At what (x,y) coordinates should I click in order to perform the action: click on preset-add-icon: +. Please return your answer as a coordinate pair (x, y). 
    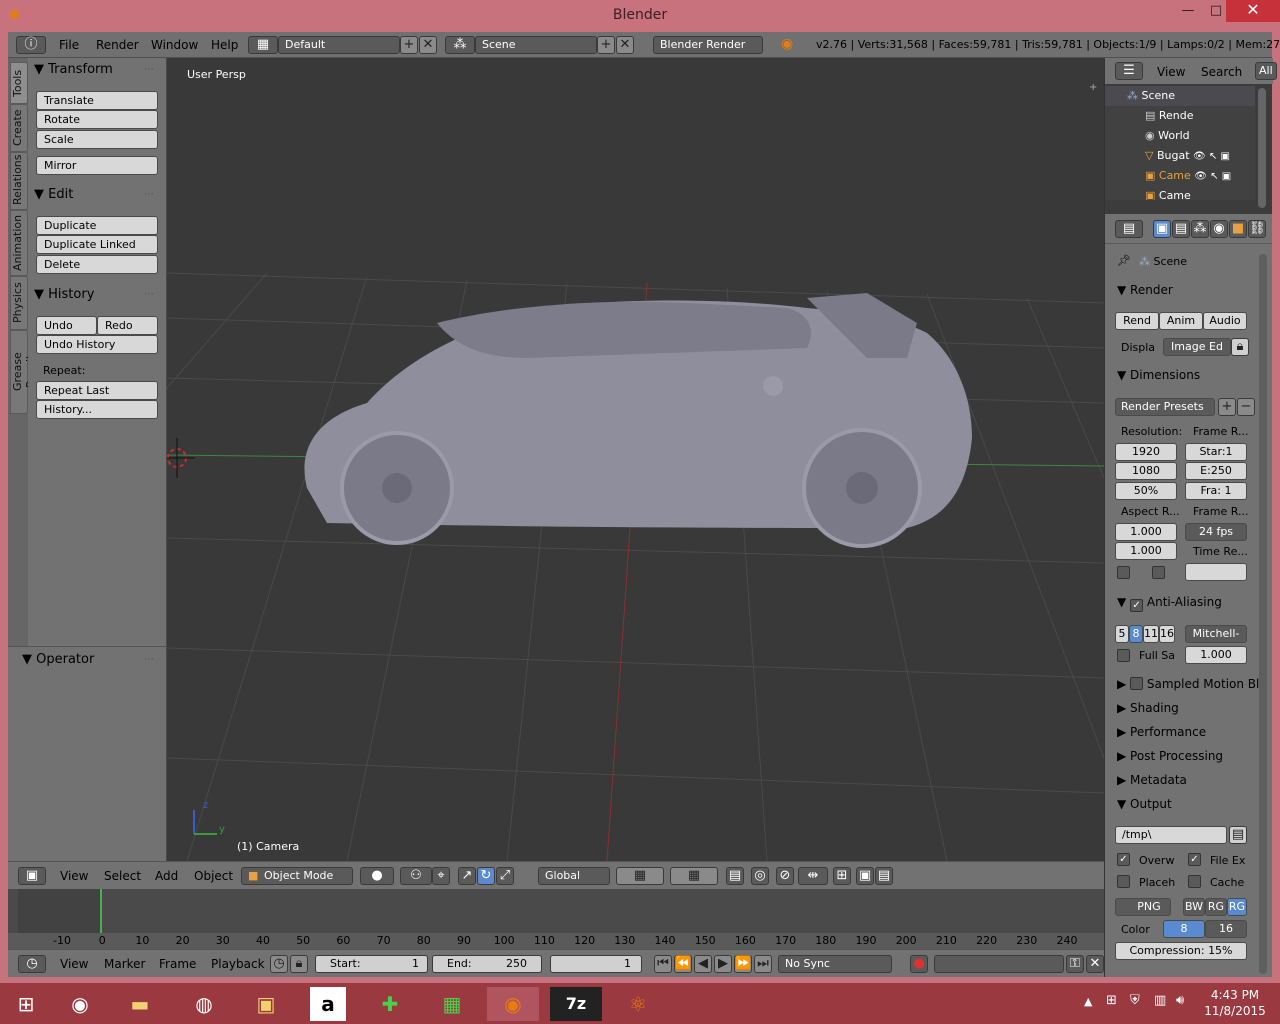
    Looking at the image, I should click on (1227, 407).